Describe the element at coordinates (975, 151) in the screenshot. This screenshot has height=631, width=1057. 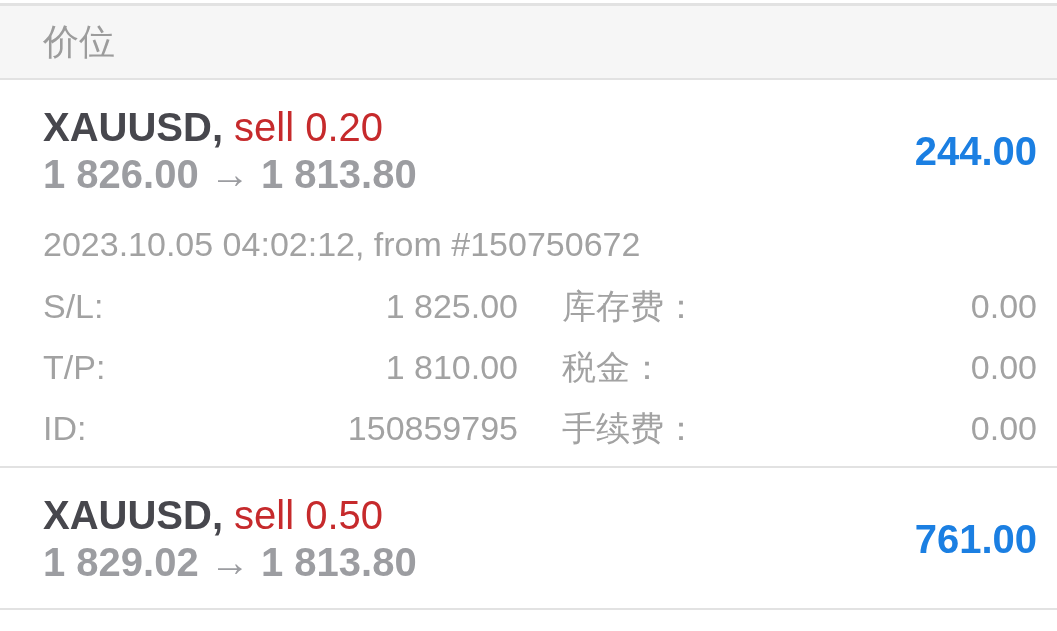
I see `profit-value: 244.00` at that location.